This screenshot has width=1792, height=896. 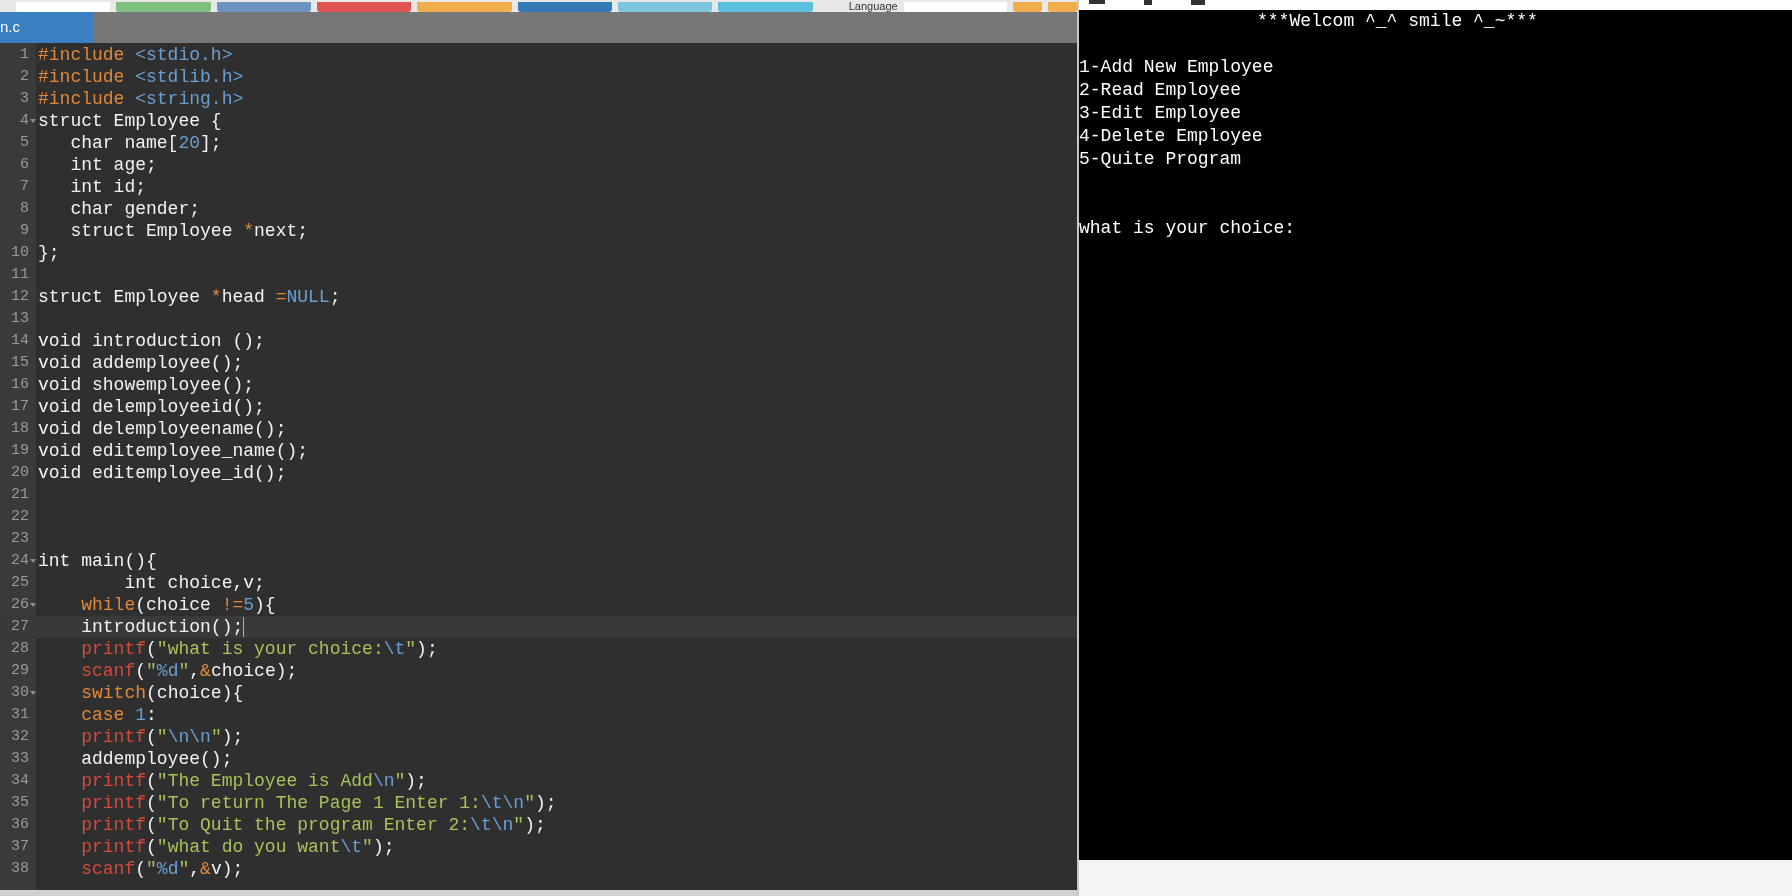 I want to click on code-line: case 1:, so click(x=118, y=715).